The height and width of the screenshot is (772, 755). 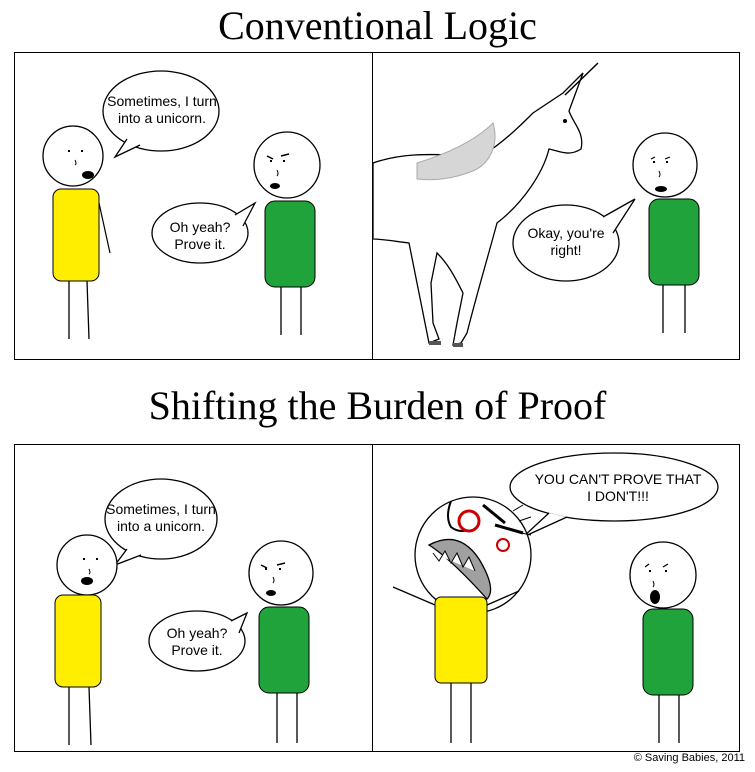 I want to click on speech-yellow-4: YOU CAN'T PROVE THAT I DON'T!!!, so click(x=618, y=487).